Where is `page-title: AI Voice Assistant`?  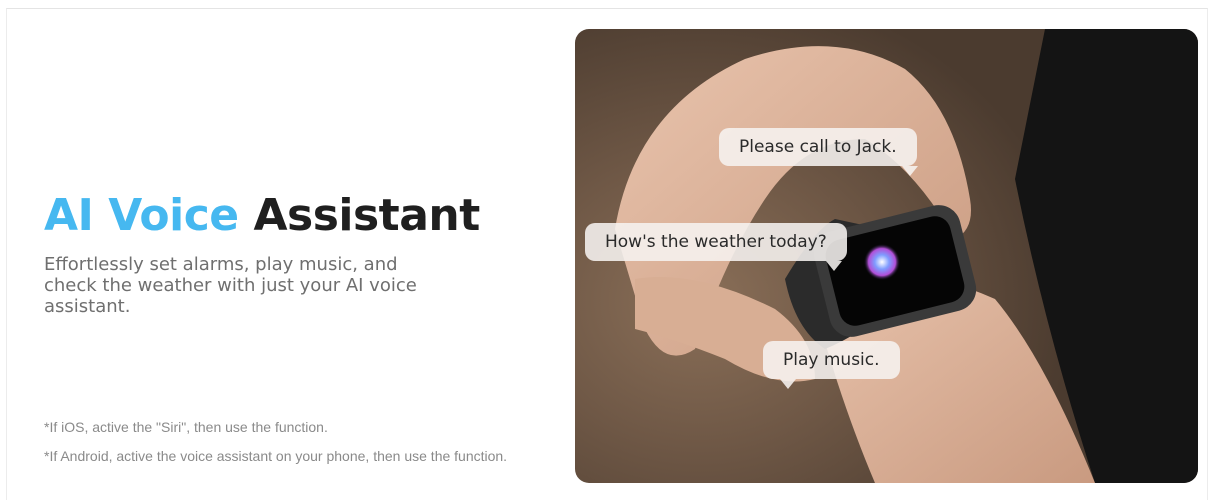 page-title: AI Voice Assistant is located at coordinates (262, 215).